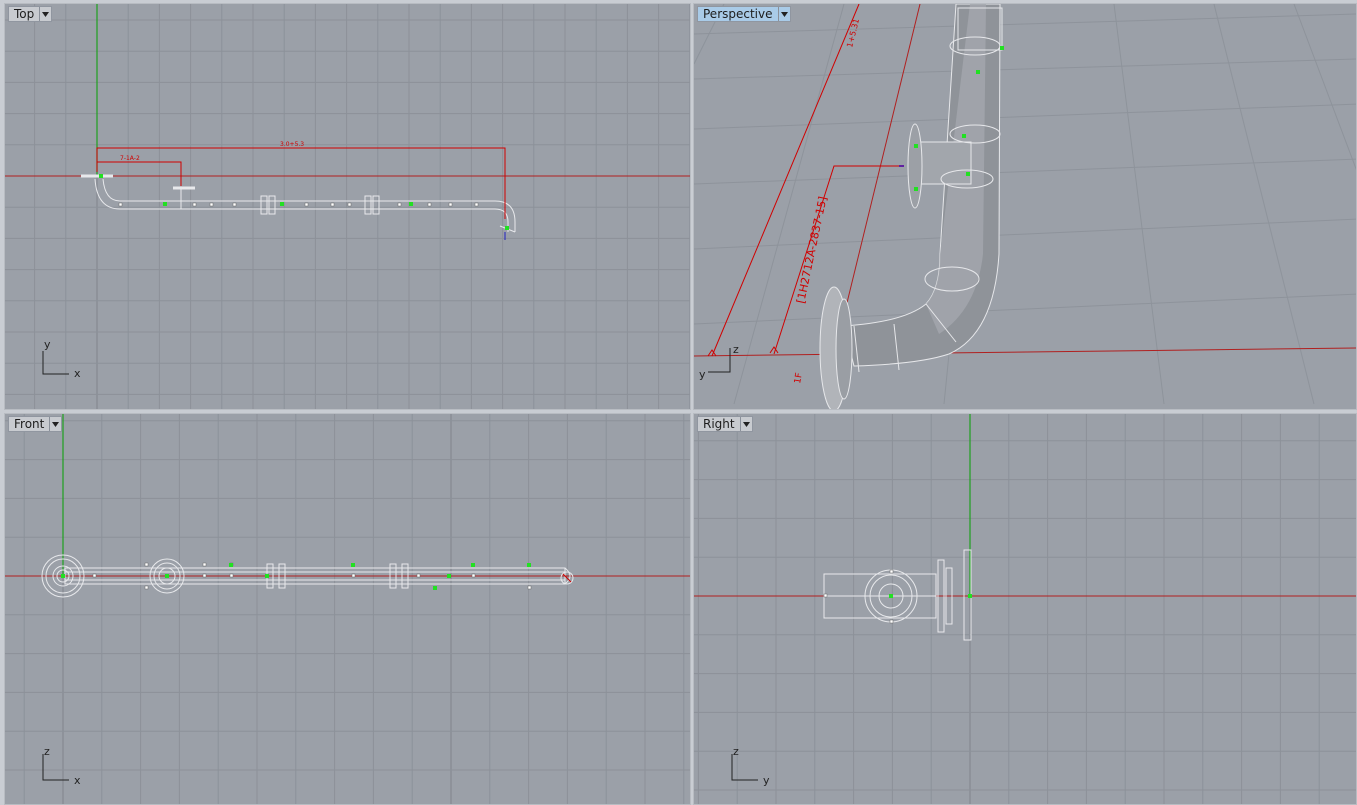 This screenshot has width=1357, height=805. Describe the element at coordinates (853, 33) in the screenshot. I see `dimension-label-upper: 1+5.31` at that location.